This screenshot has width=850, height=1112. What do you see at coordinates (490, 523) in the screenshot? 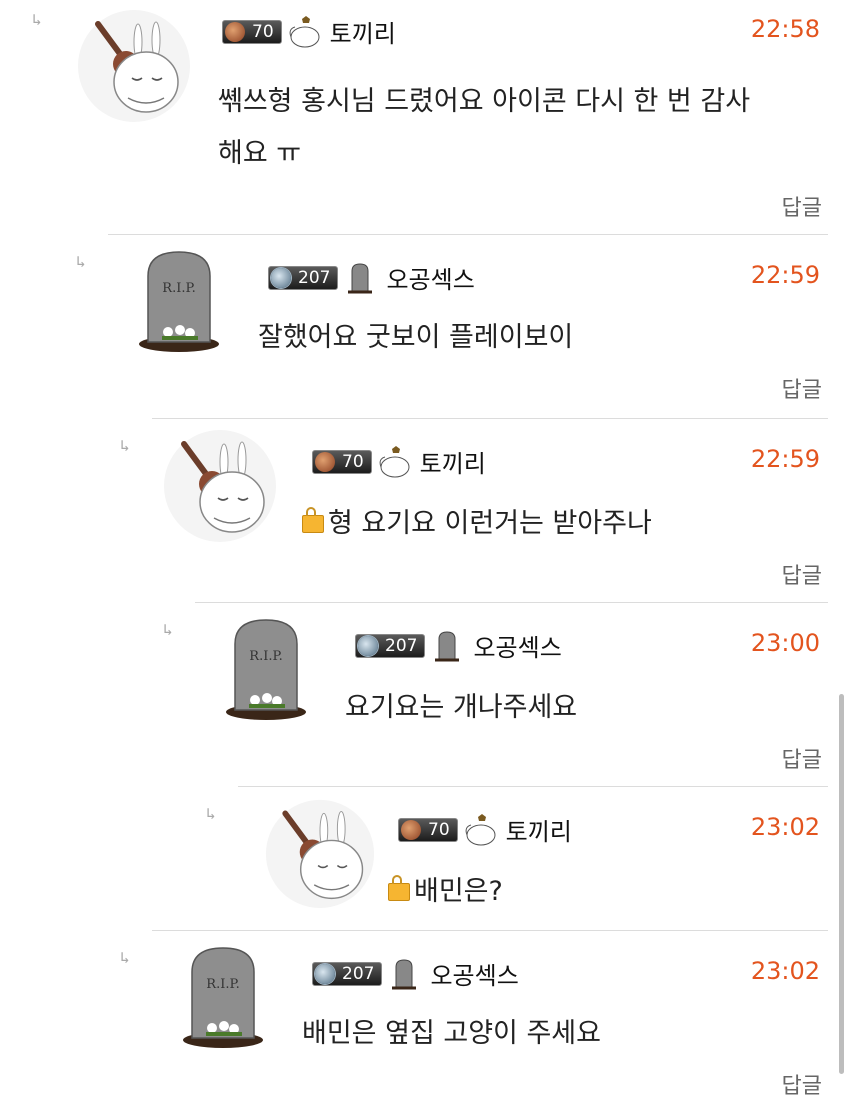
I see `comment-text-content: 형 요기요 이런거는 받아주나` at bounding box center [490, 523].